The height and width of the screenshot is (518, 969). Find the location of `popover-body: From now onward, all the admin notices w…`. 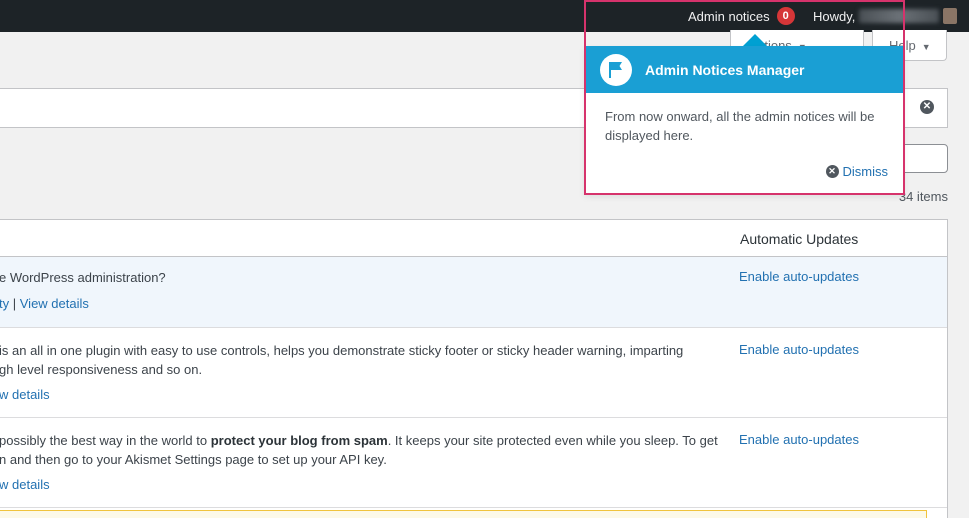

popover-body: From now onward, all the admin notices w… is located at coordinates (740, 126).